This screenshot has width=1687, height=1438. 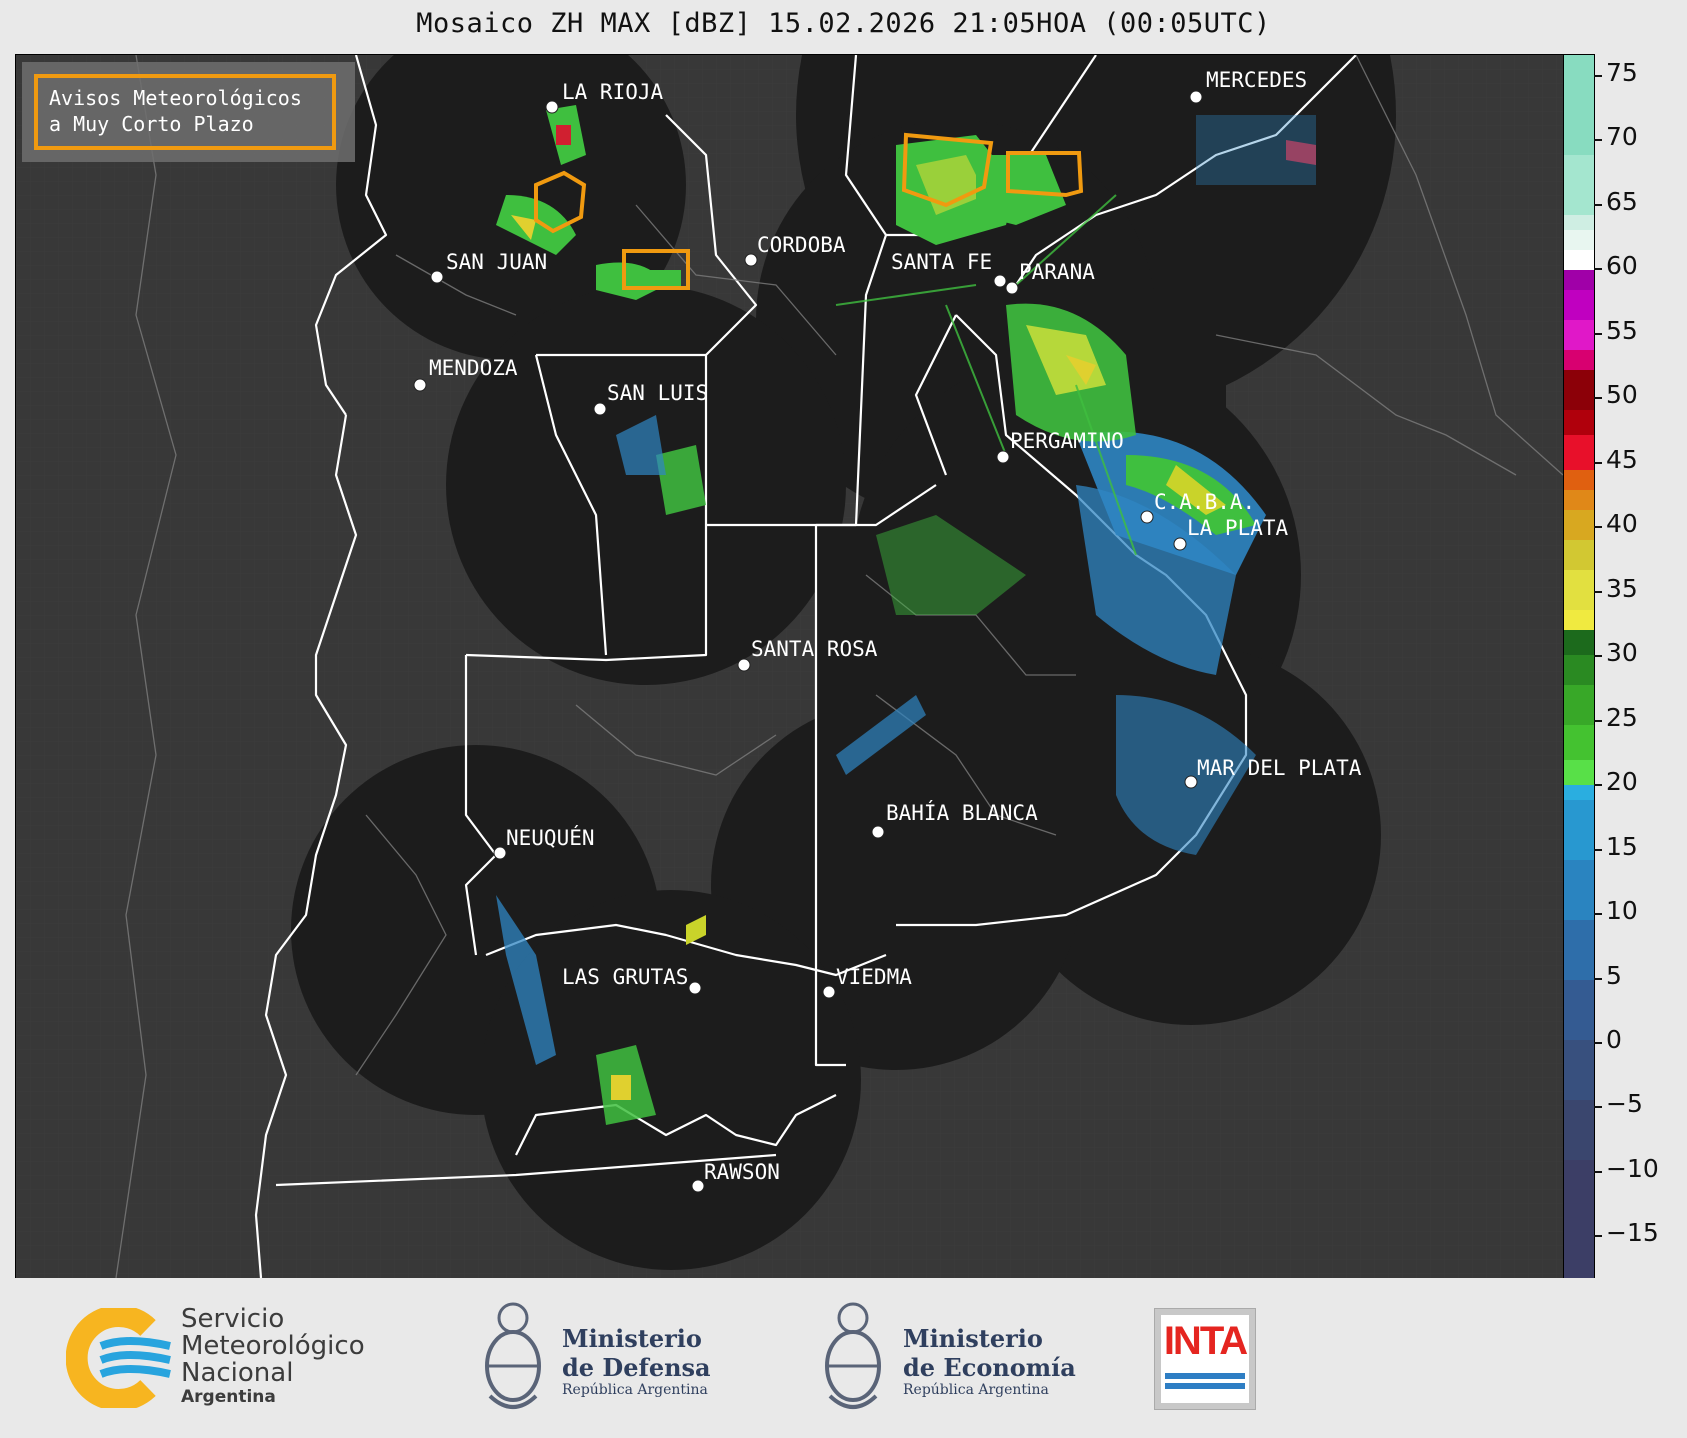 I want to click on colorbar-tick-label: 40, so click(x=1622, y=523).